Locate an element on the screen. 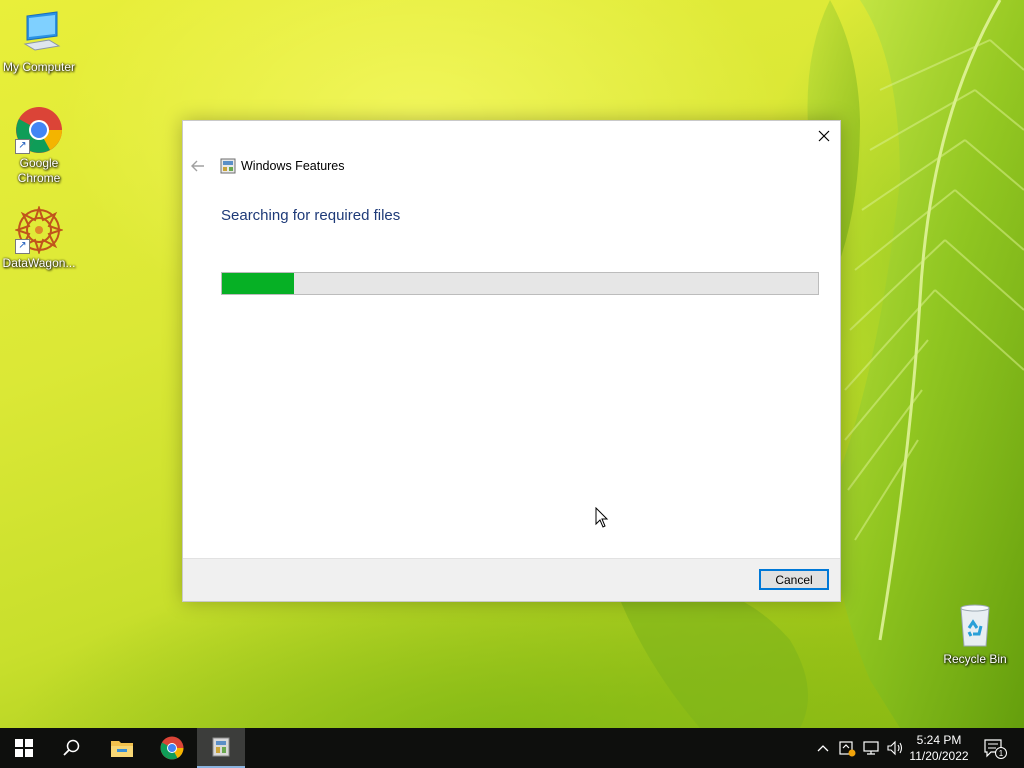  taskbar-clock: 5:24 PM 11/20/2022 is located at coordinates (939, 748).